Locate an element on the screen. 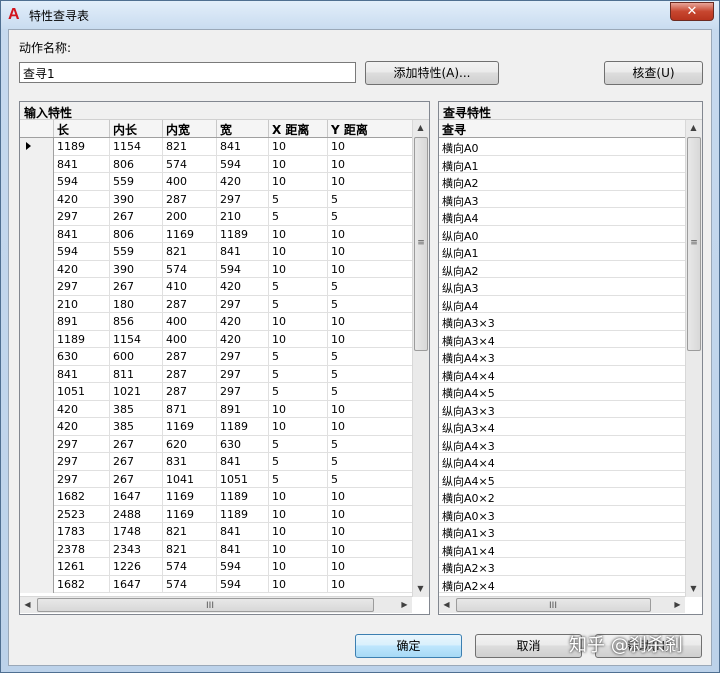 The height and width of the screenshot is (673, 720). cell-lookup: 横向A3×3 is located at coordinates (562, 322).